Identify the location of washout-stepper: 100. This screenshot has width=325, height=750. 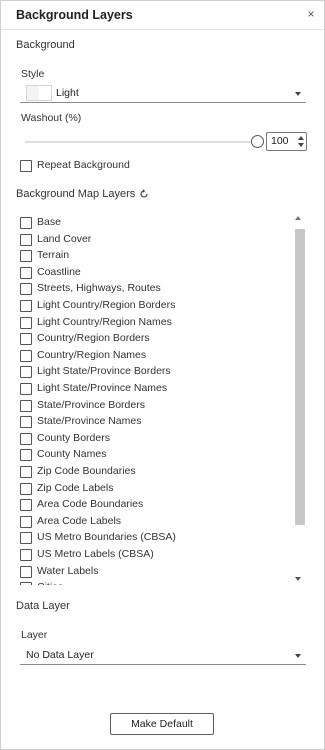
(286, 141).